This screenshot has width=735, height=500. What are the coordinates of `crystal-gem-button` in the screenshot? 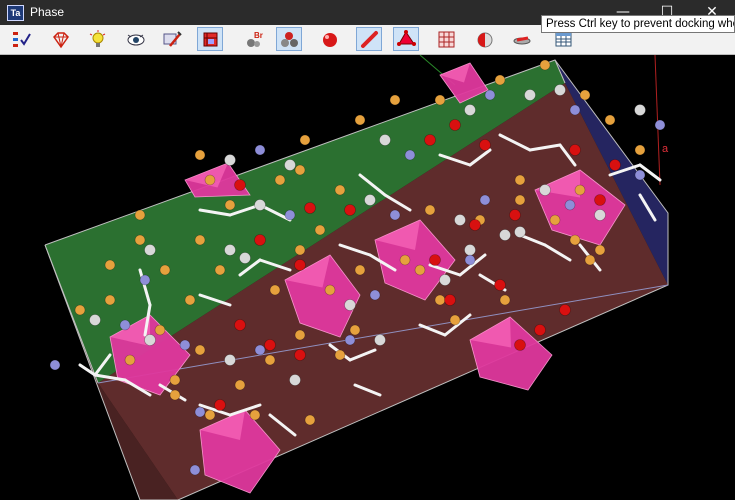 It's located at (60, 39).